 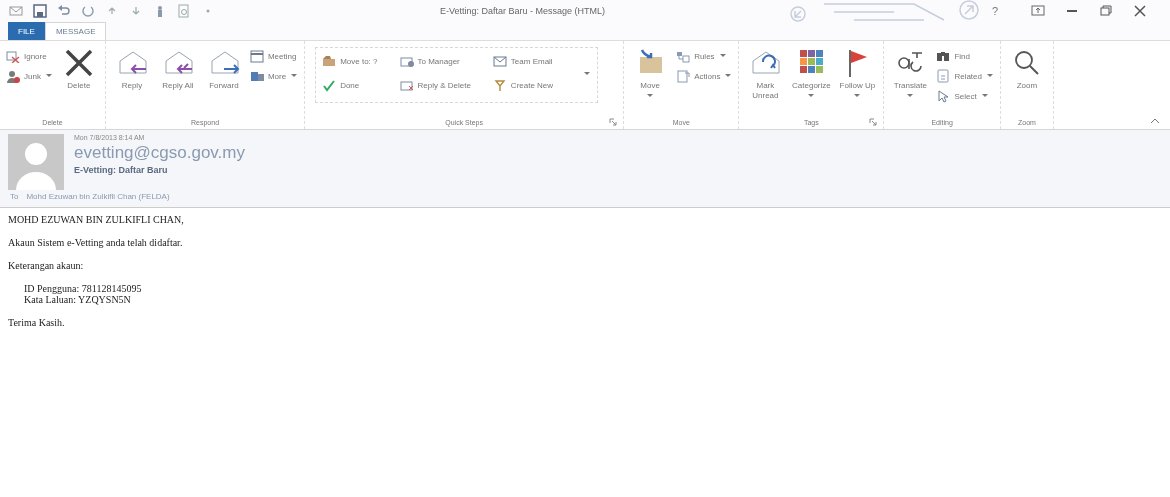 I want to click on ignore-button: Ignore, so click(x=29, y=56).